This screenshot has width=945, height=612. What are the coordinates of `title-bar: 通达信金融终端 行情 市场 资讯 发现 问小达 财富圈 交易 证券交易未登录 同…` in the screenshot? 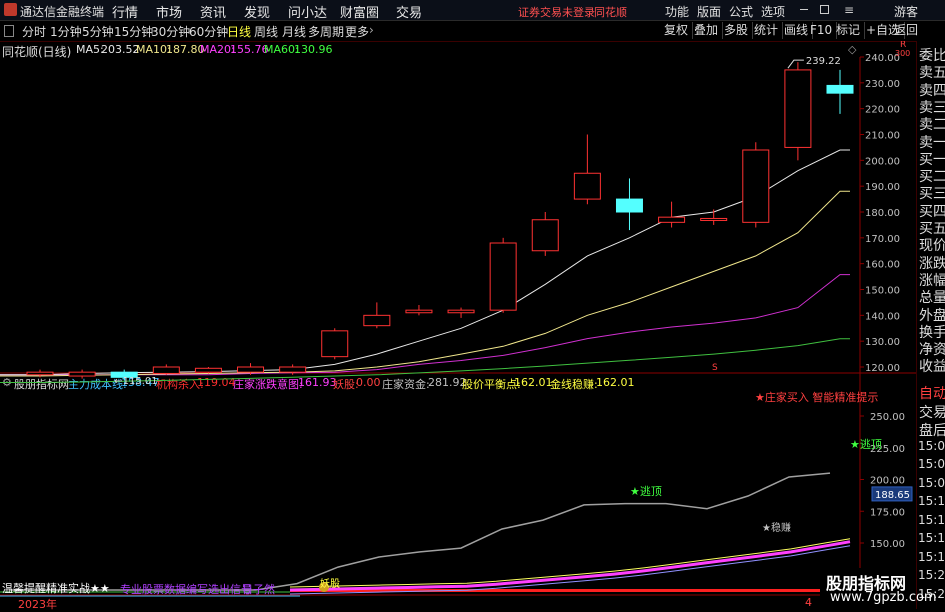 It's located at (472, 10).